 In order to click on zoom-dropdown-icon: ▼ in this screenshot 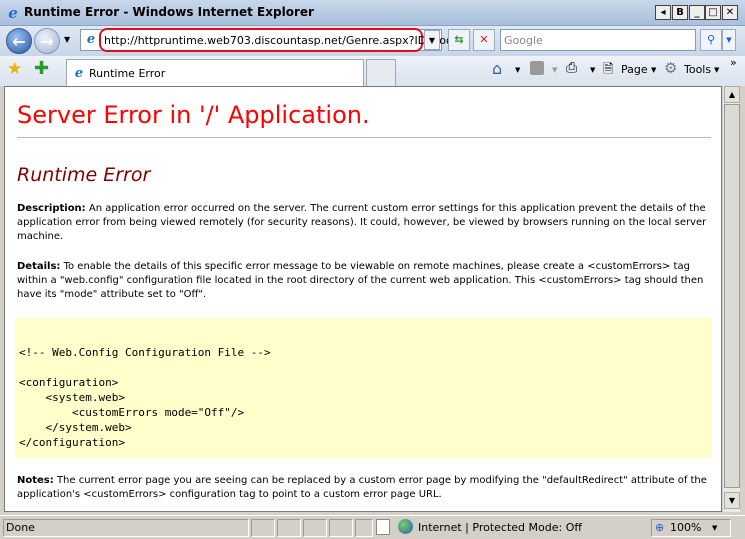, I will do `click(714, 528)`.